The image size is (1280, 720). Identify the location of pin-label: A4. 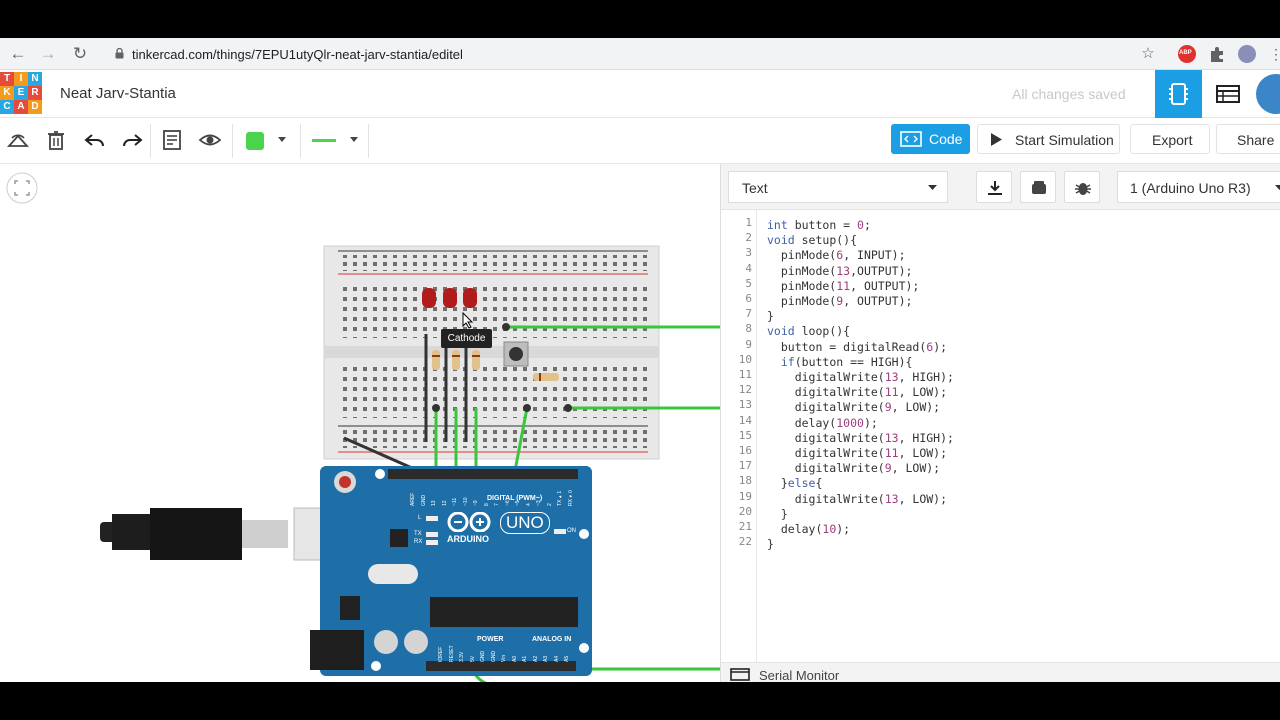
(556, 658).